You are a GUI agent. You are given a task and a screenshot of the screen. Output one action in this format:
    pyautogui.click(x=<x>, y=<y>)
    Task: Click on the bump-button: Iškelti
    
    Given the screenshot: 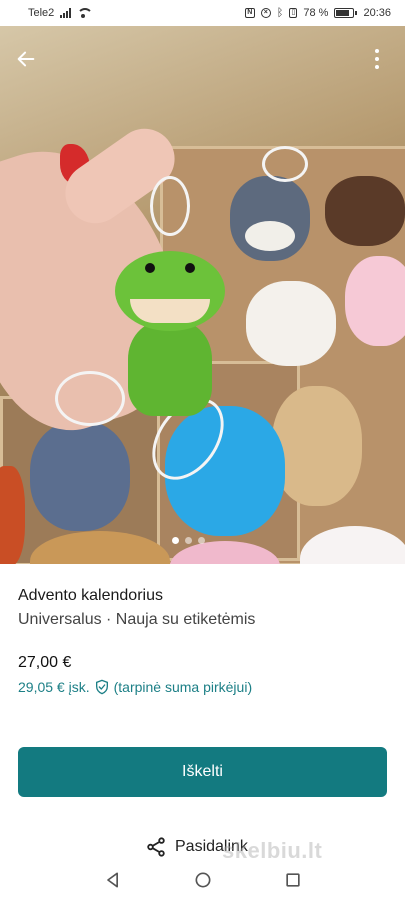 What is the action you would take?
    pyautogui.click(x=202, y=772)
    